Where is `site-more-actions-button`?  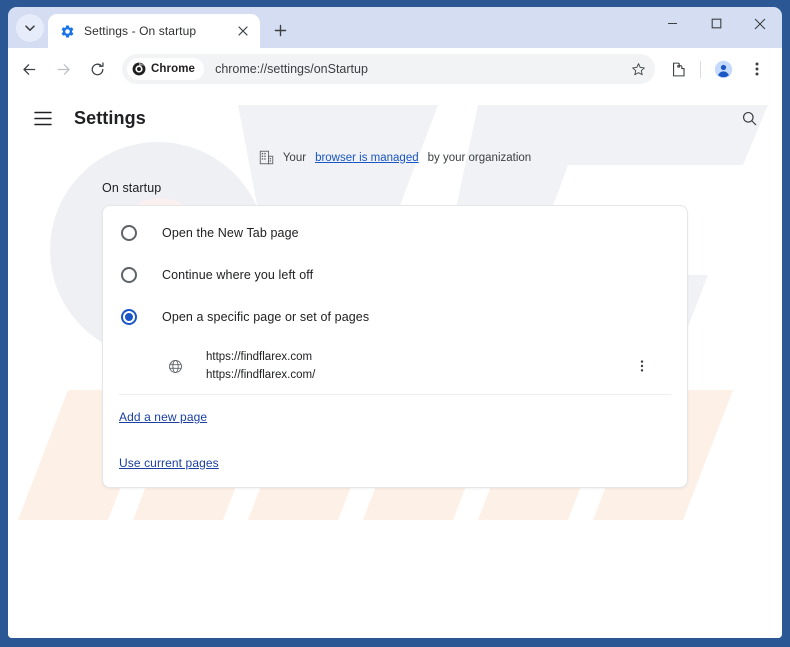 site-more-actions-button is located at coordinates (642, 366).